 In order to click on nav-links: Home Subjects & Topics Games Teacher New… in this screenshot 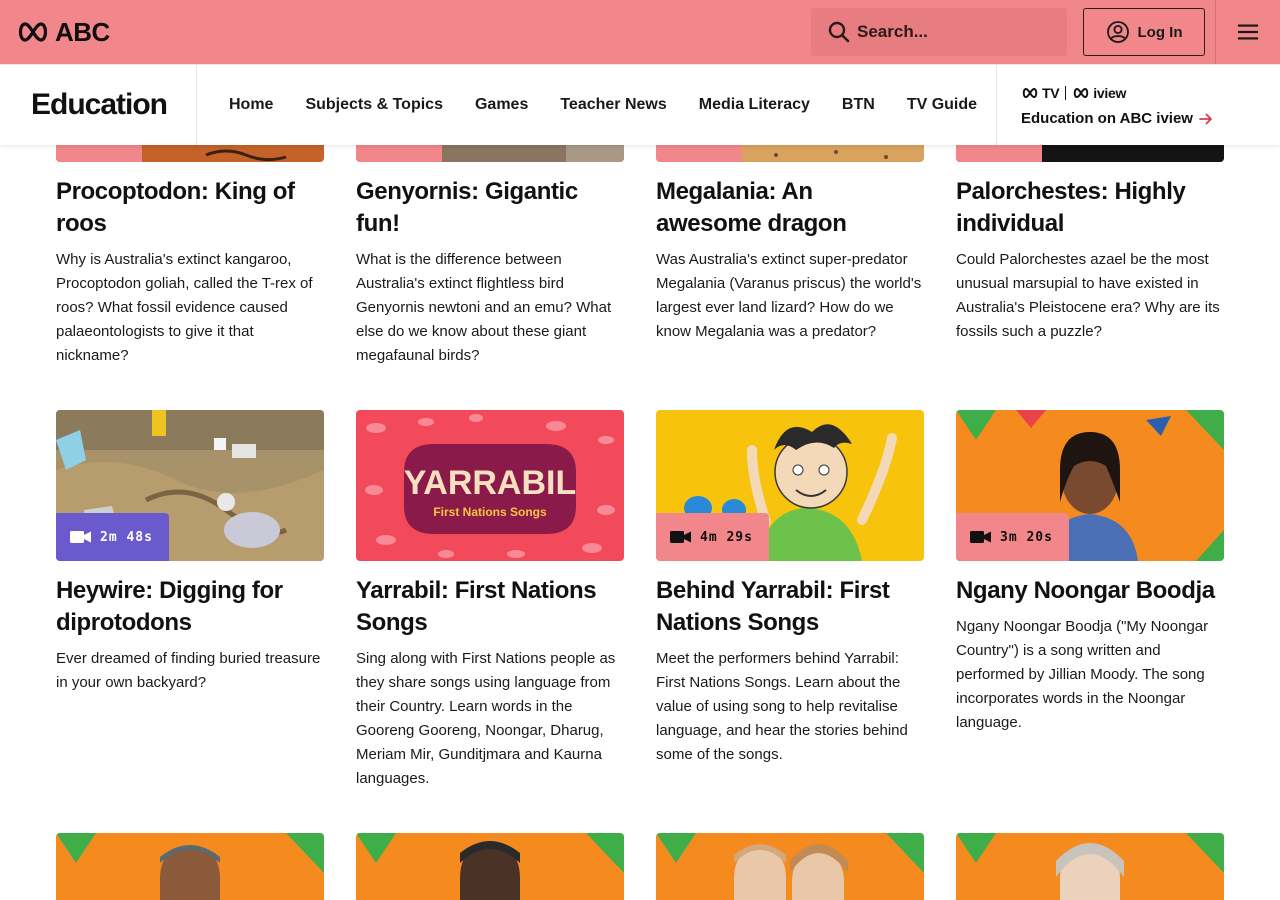, I will do `click(603, 105)`.